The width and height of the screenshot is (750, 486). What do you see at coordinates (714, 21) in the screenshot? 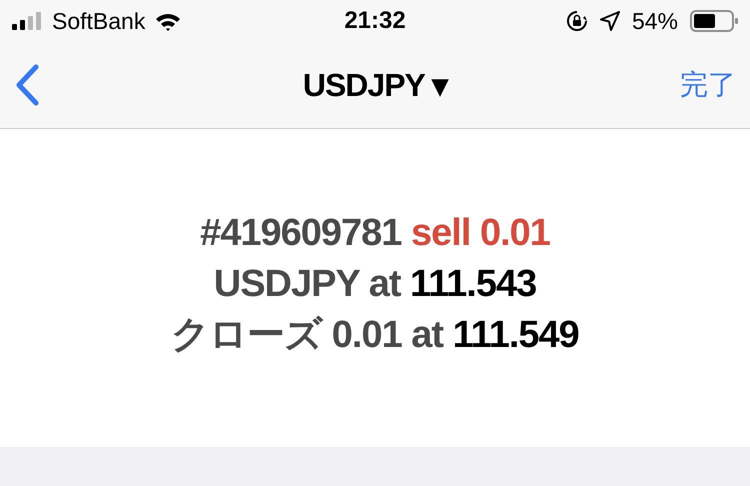
I see `battery-icon` at bounding box center [714, 21].